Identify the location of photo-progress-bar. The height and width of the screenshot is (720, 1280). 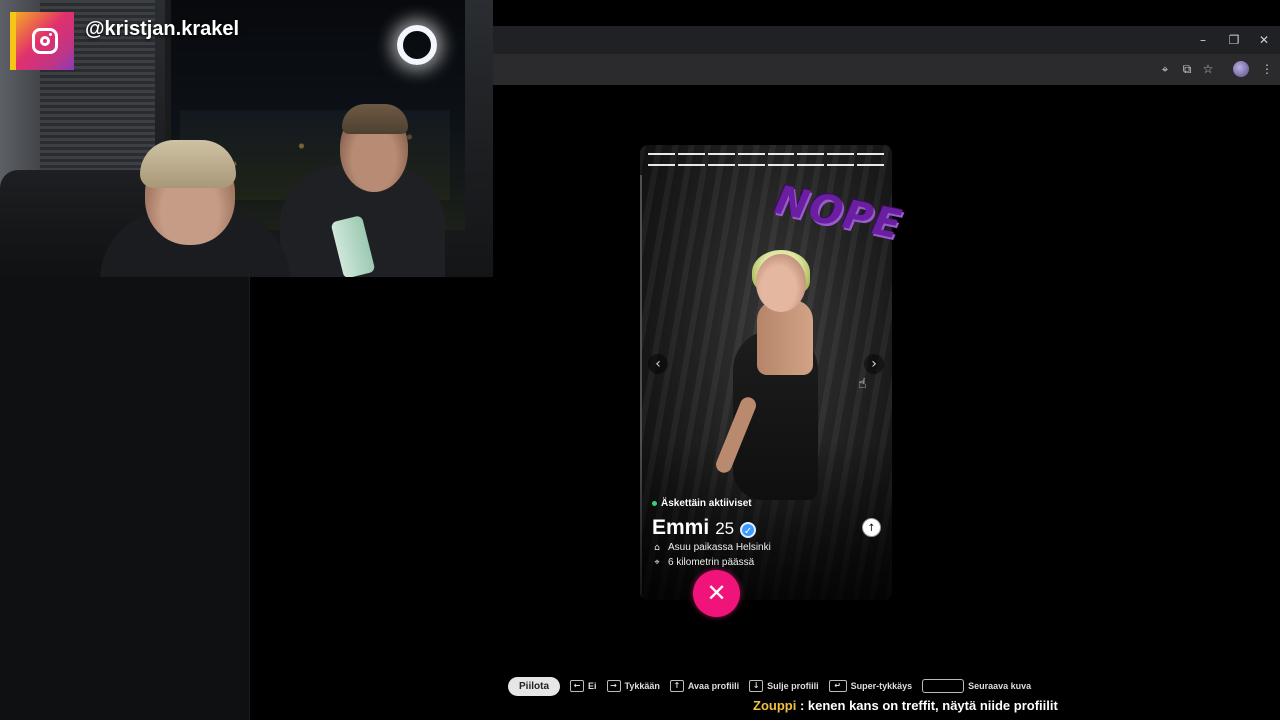
(766, 154).